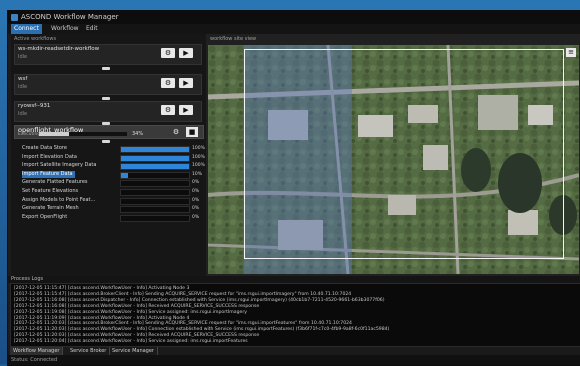 This screenshot has width=580, height=366. Describe the element at coordinates (571, 52) in the screenshot. I see `layers-icon: ≡` at that location.